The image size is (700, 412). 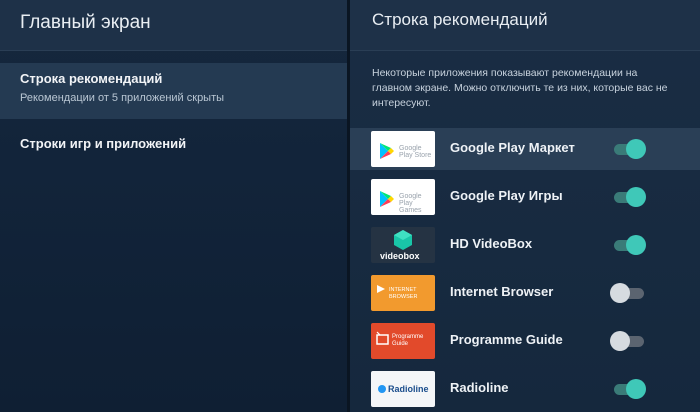 I want to click on google-play-store-thumbnail: Google Play Store, so click(x=403, y=149).